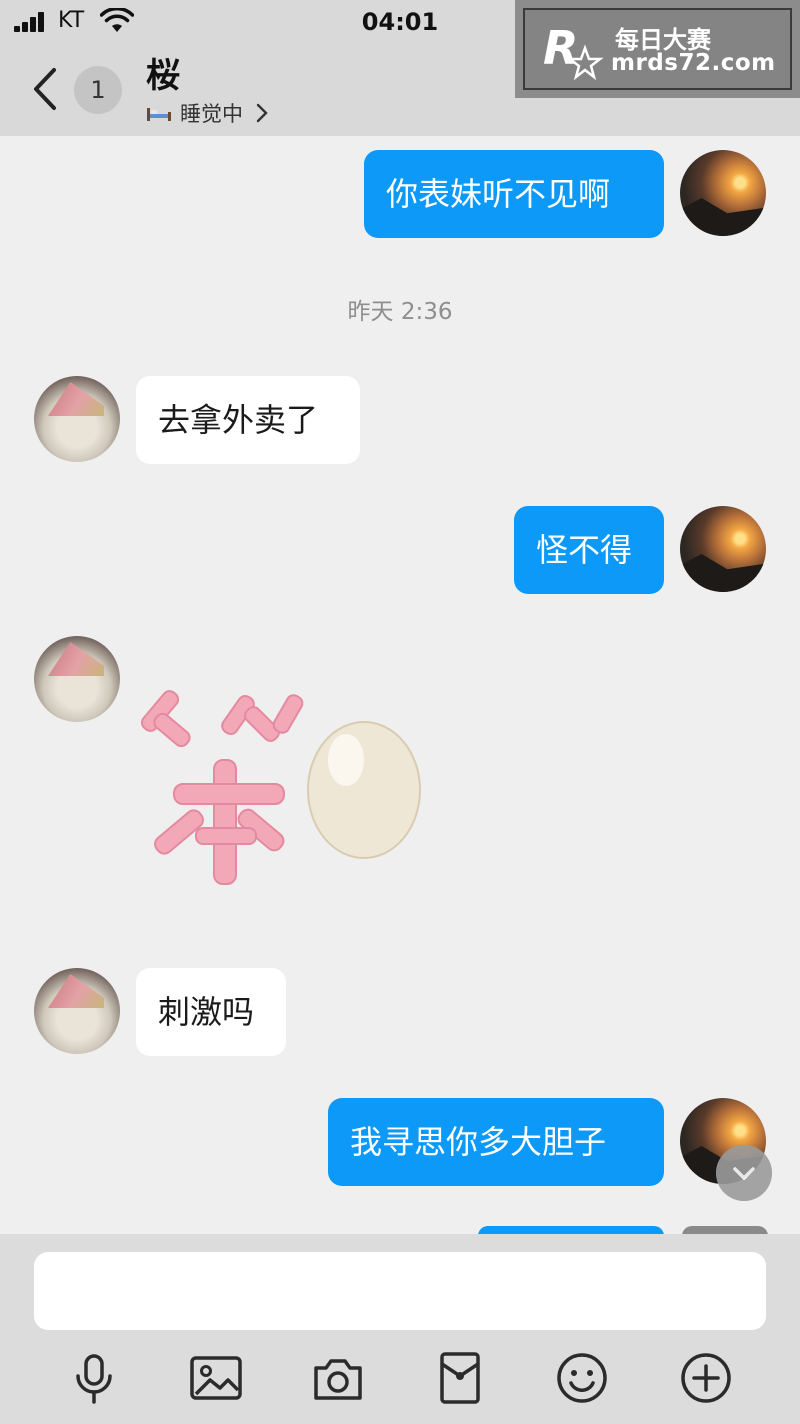 Image resolution: width=800 pixels, height=1424 pixels. I want to click on contact-status: 睡觉中, so click(207, 113).